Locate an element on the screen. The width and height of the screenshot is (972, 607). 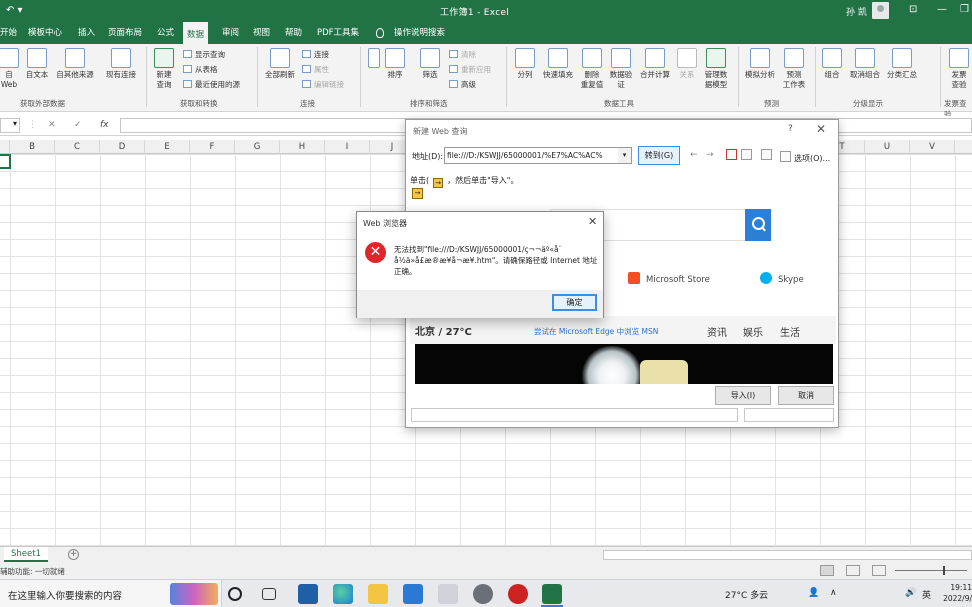
volume-icon: 🔊 is located at coordinates (910, 593).